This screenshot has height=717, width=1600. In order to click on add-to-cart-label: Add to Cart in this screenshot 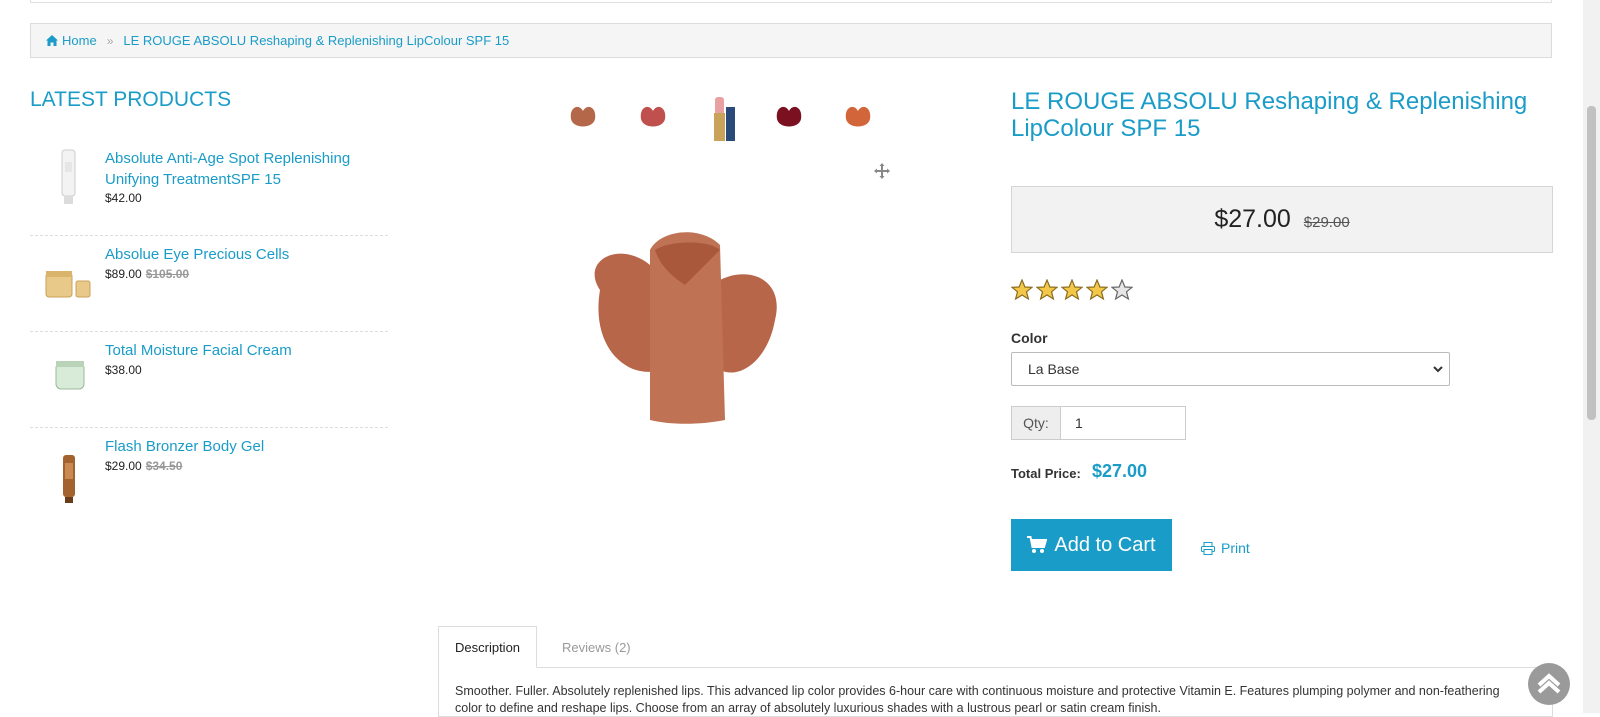, I will do `click(1105, 544)`.